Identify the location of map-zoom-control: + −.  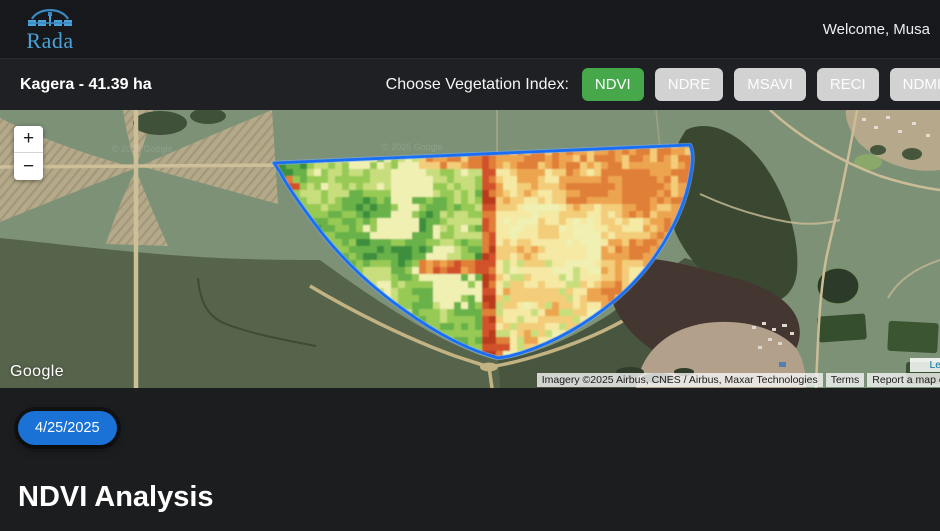
(28, 153).